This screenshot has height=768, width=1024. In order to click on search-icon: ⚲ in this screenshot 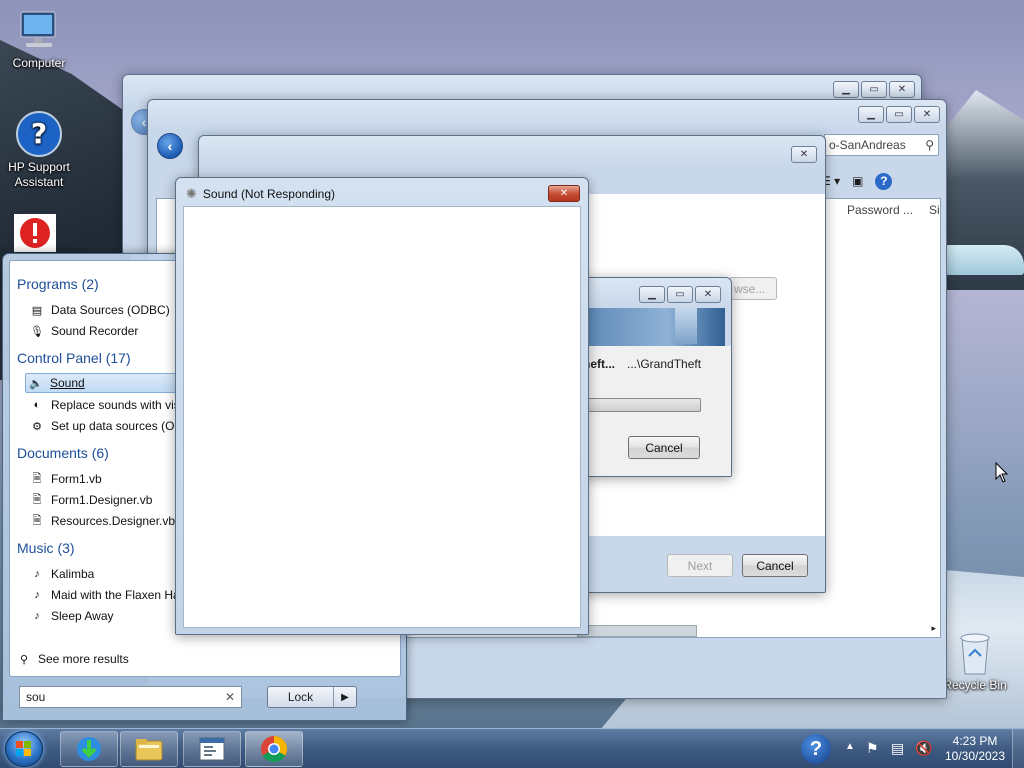, I will do `click(929, 145)`.